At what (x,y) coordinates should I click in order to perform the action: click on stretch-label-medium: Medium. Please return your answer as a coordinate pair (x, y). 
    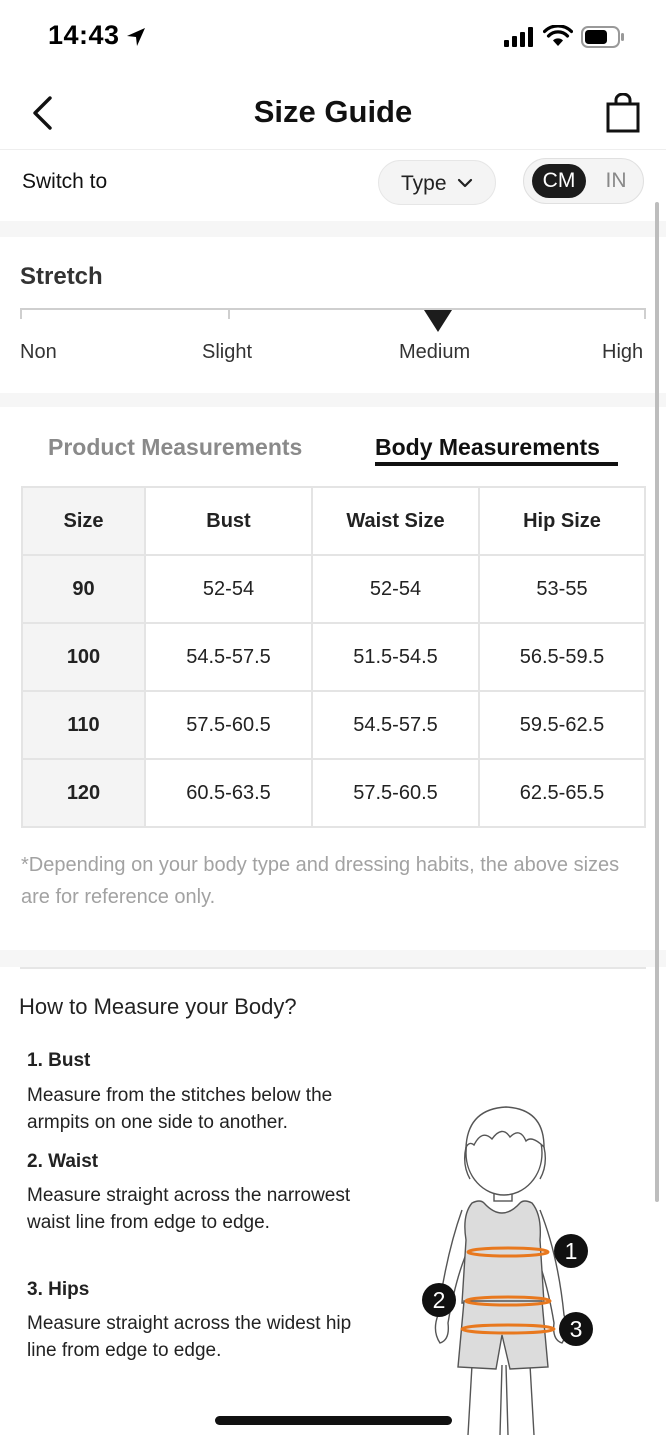
    Looking at the image, I should click on (435, 352).